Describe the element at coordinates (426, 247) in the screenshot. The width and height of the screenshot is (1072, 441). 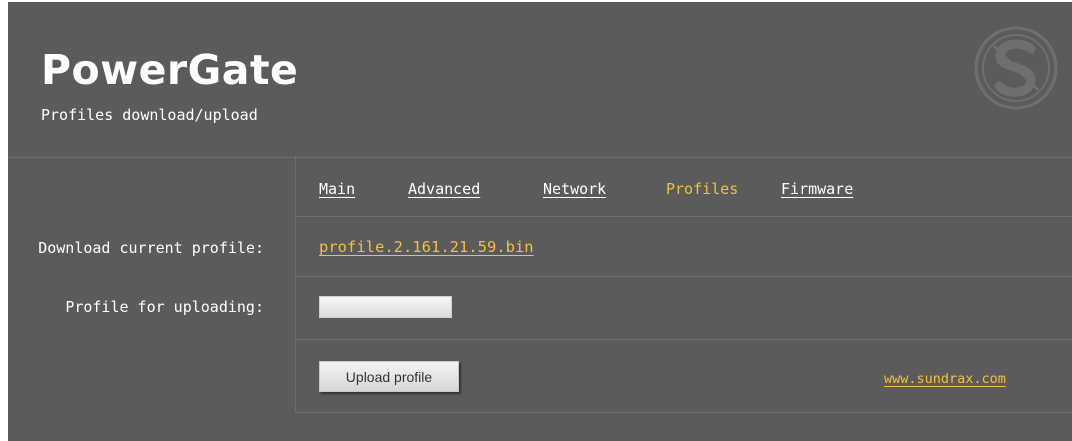
I see `profile-download-link: profile.2.161.21.59.bin` at that location.